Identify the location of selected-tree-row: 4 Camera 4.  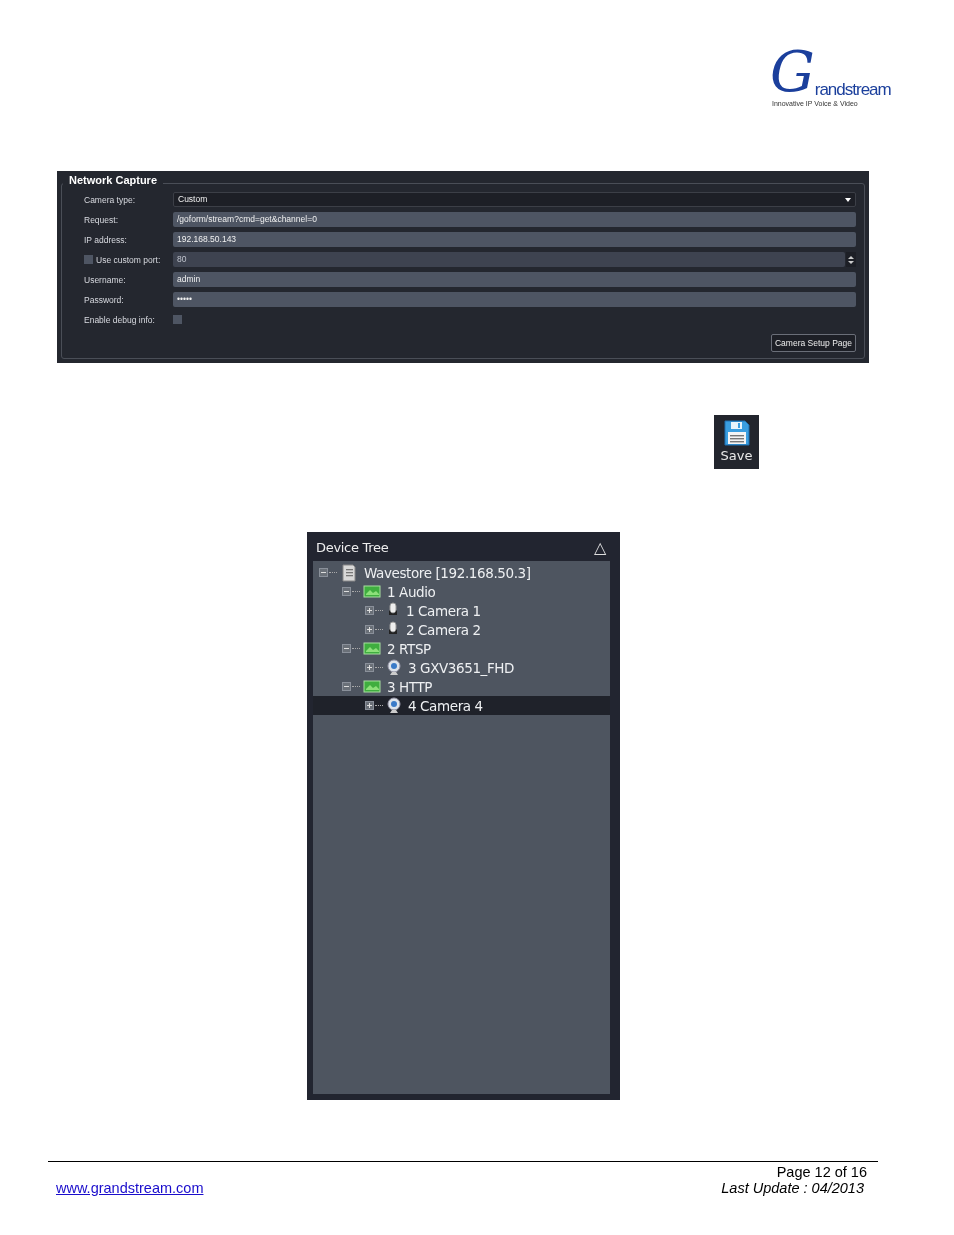
(461, 705).